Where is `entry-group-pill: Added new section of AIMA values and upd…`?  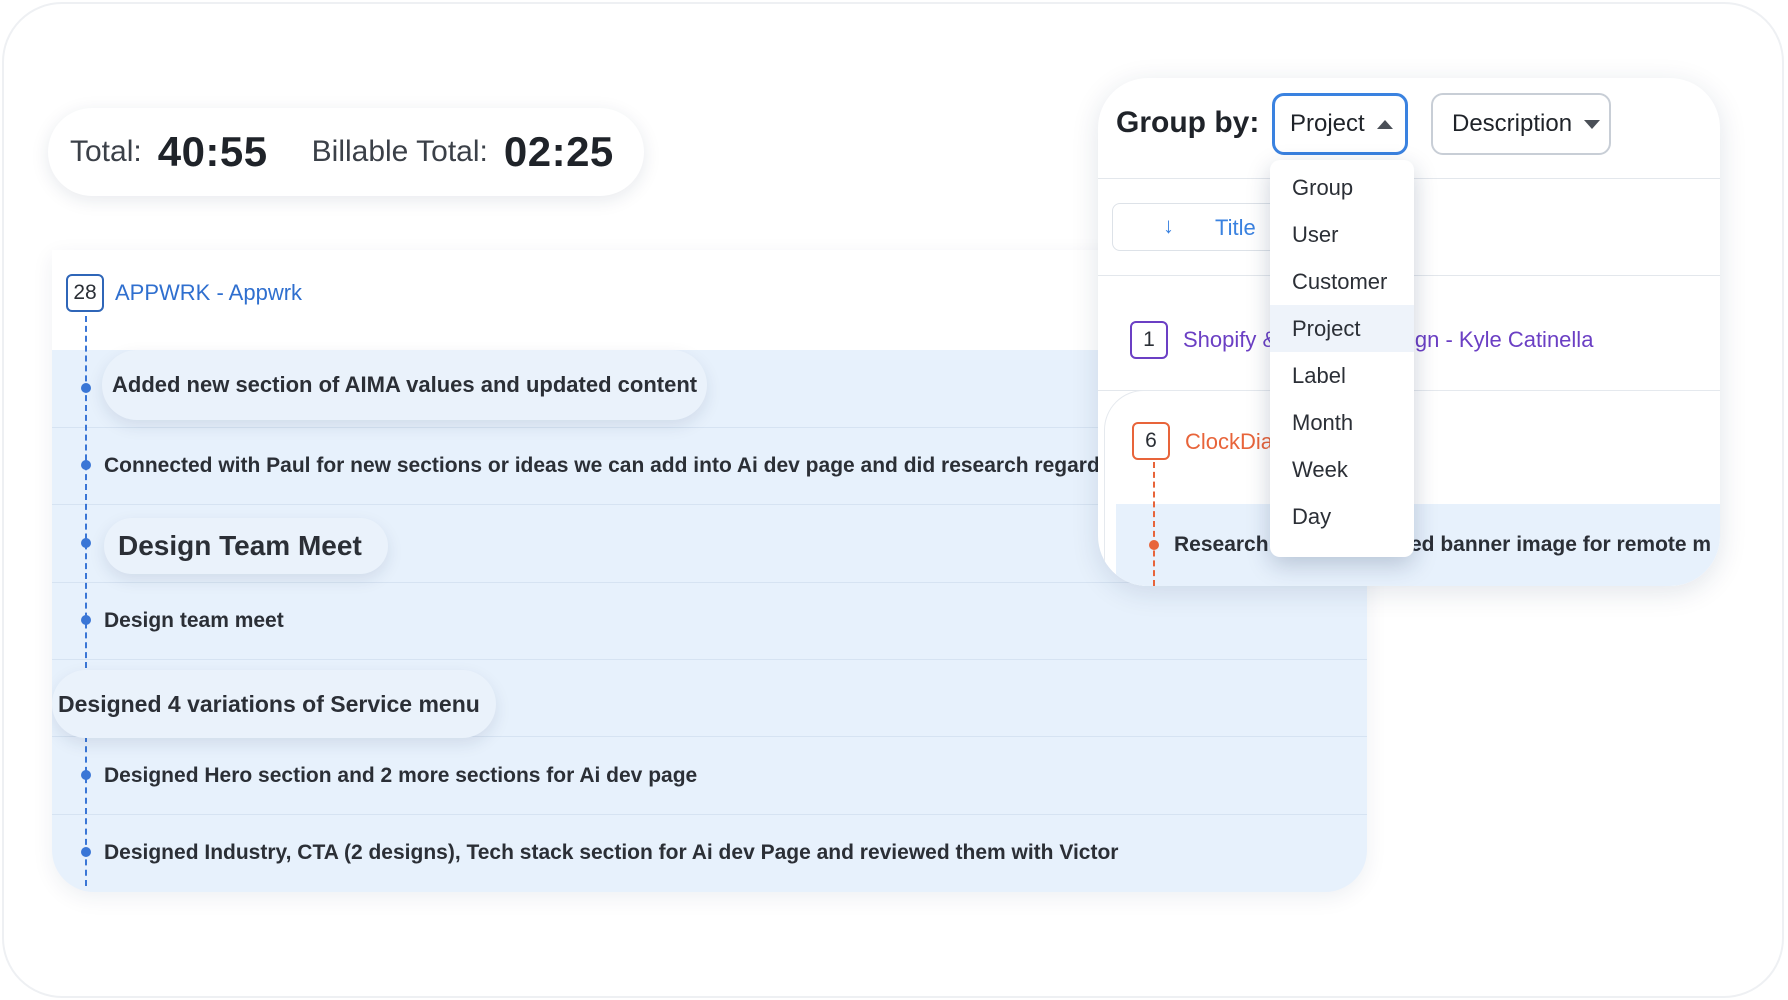
entry-group-pill: Added new section of AIMA values and upd… is located at coordinates (405, 385).